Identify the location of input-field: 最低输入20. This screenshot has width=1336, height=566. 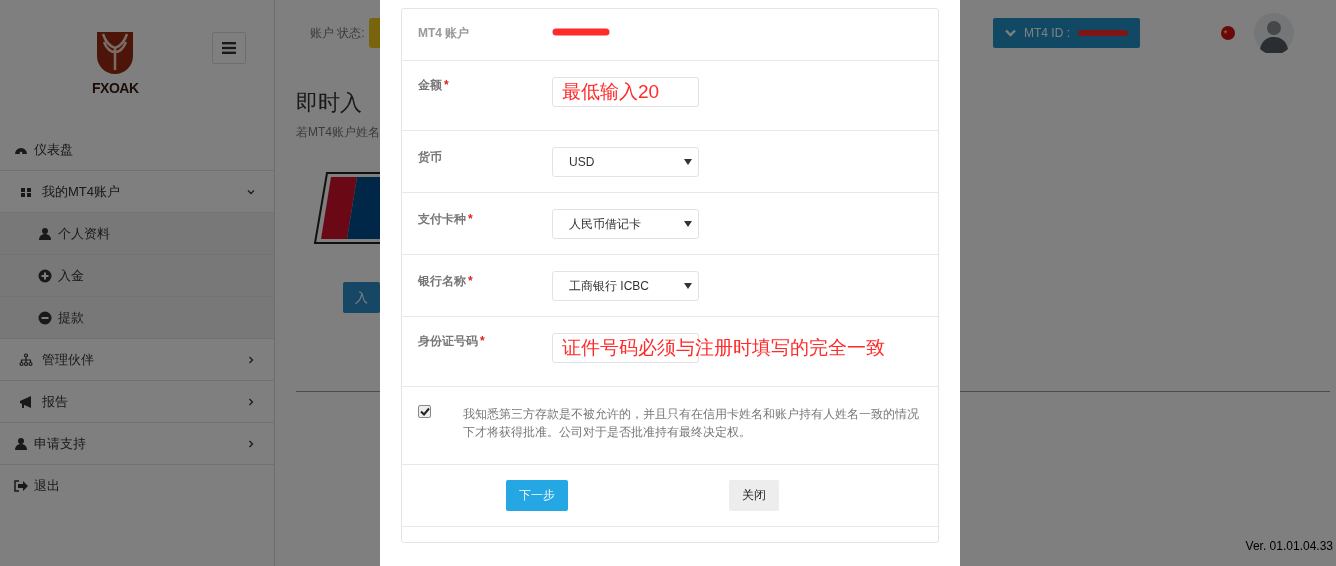
(625, 92).